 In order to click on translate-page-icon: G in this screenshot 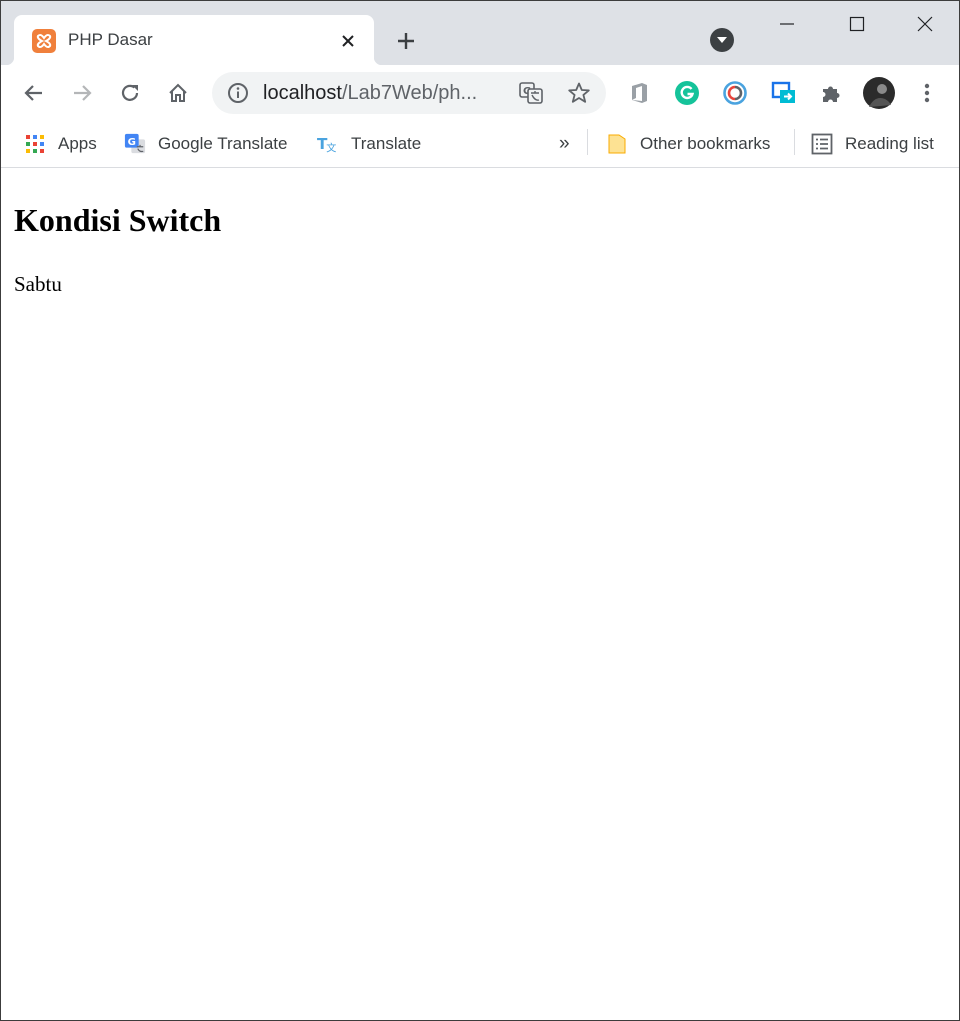, I will do `click(531, 93)`.